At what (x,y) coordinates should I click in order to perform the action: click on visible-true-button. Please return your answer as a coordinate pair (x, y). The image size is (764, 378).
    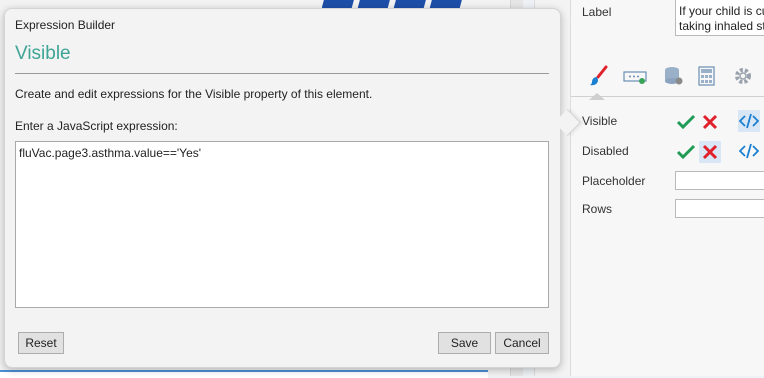
    Looking at the image, I should click on (686, 122).